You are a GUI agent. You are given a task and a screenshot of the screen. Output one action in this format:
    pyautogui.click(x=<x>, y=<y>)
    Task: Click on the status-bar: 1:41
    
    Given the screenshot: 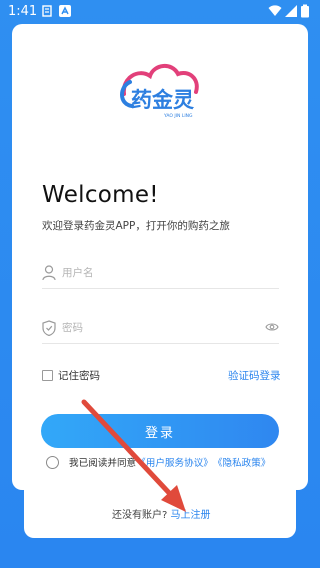 What is the action you would take?
    pyautogui.click(x=160, y=12)
    